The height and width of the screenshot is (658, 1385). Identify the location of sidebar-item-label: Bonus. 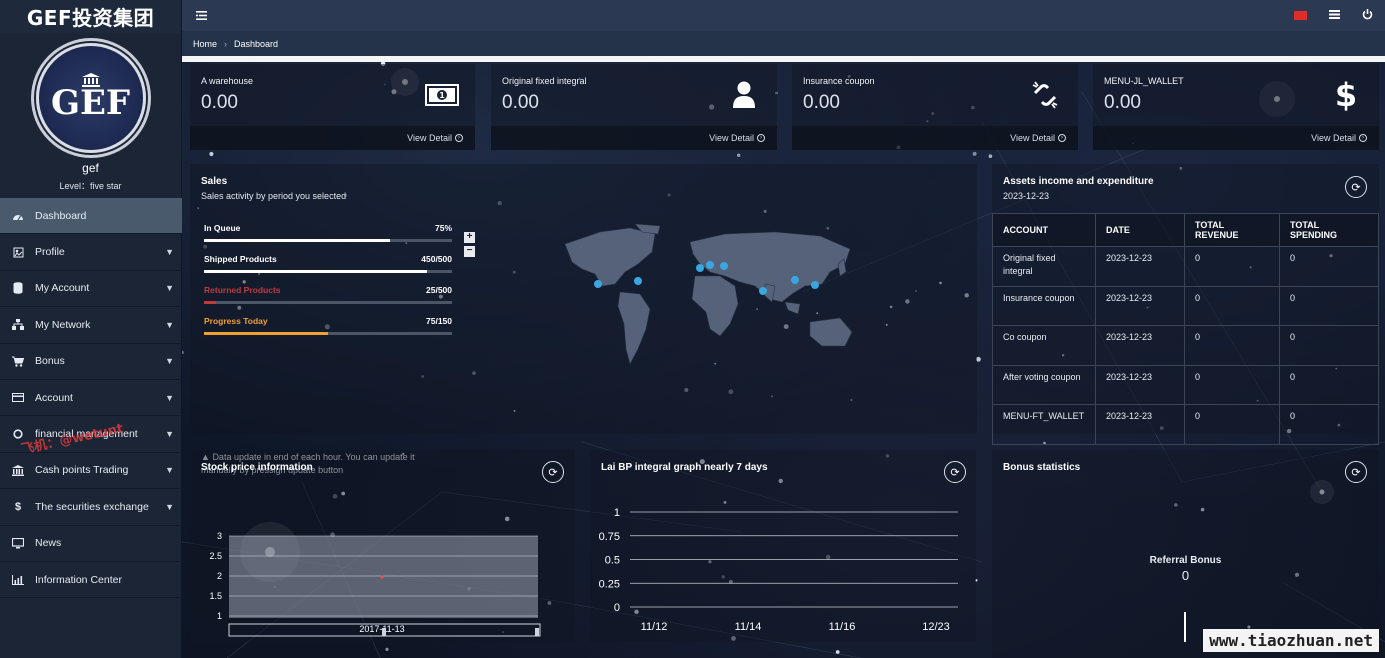
(50, 361).